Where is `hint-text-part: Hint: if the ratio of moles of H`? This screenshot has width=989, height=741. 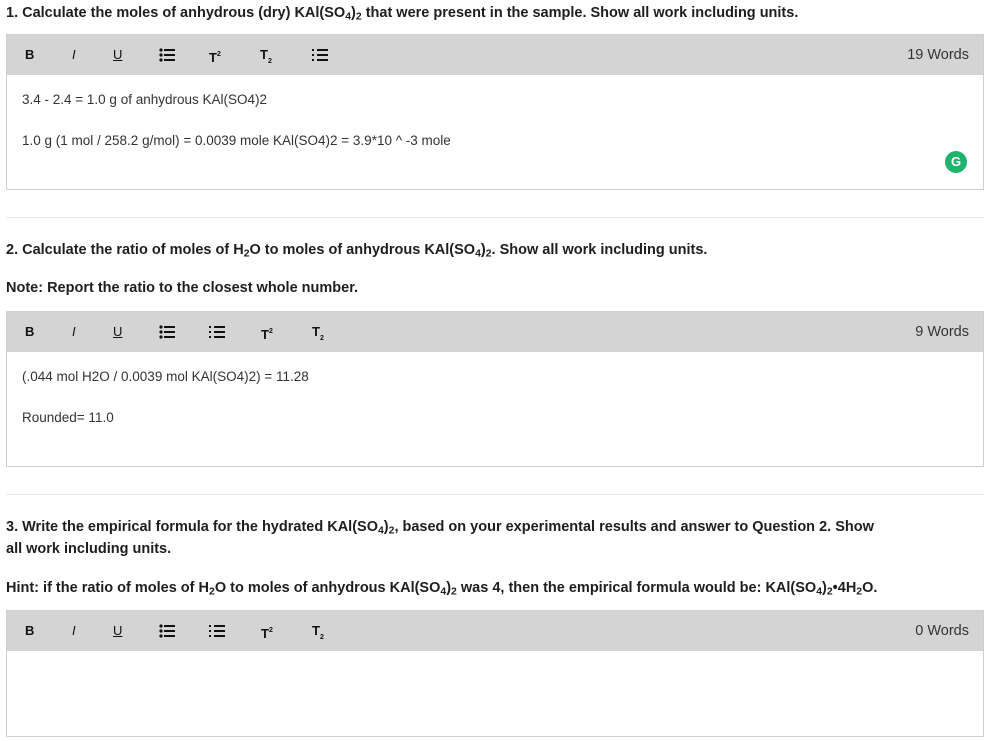
hint-text-part: Hint: if the ratio of moles of H is located at coordinates (107, 588).